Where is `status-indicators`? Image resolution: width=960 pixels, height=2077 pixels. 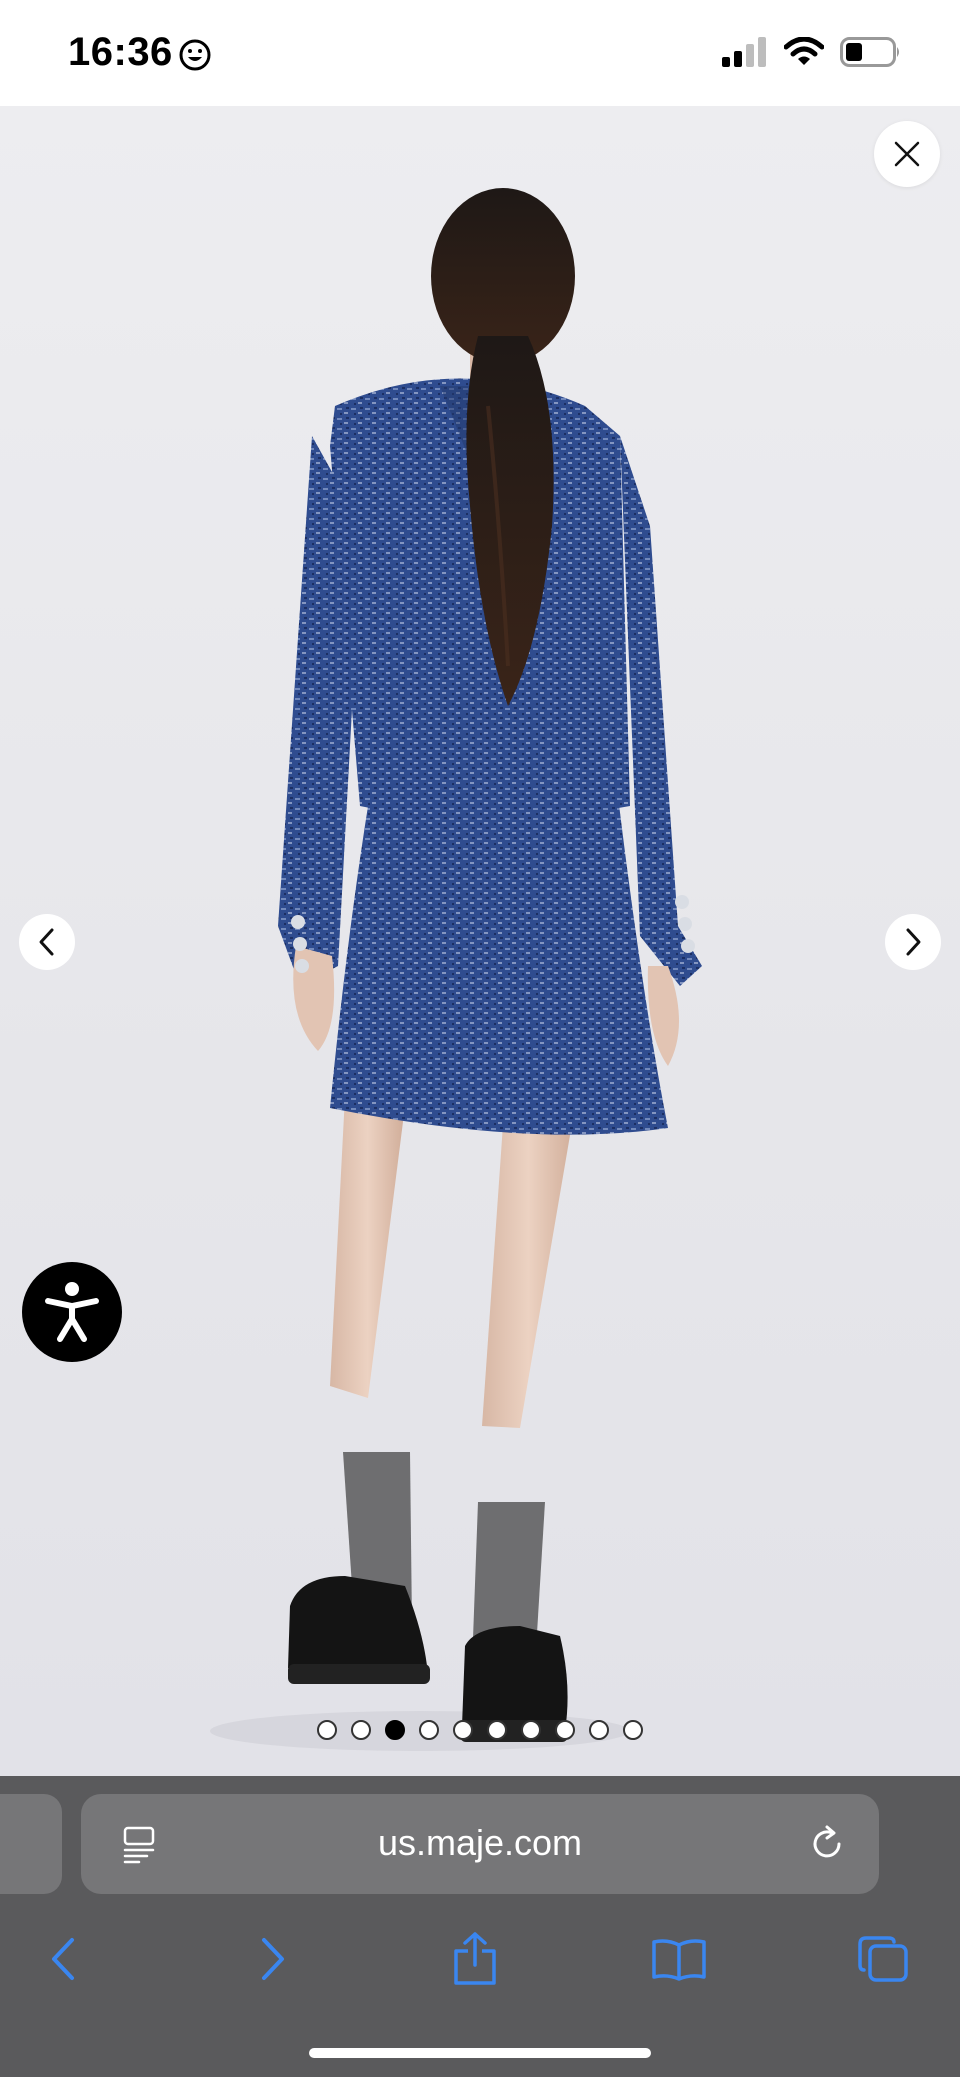
status-indicators is located at coordinates (812, 54).